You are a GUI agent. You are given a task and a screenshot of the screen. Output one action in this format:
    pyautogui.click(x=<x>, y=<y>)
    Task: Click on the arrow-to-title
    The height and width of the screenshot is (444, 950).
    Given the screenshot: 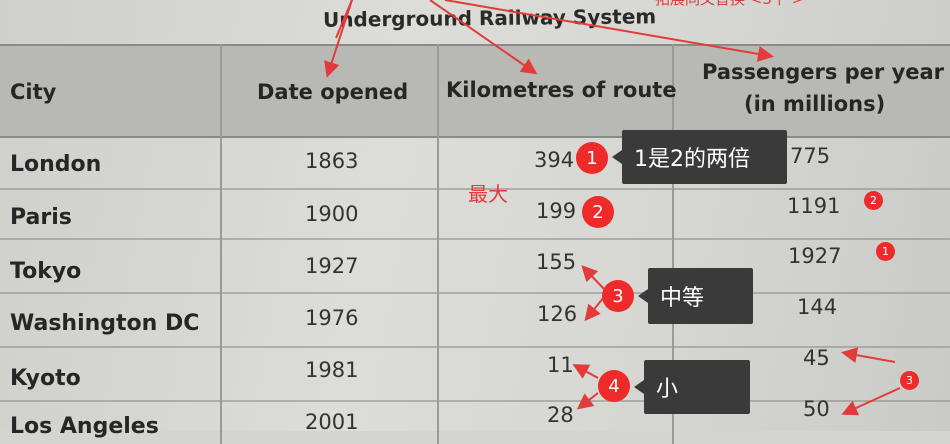 What is the action you would take?
    pyautogui.click(x=344, y=19)
    